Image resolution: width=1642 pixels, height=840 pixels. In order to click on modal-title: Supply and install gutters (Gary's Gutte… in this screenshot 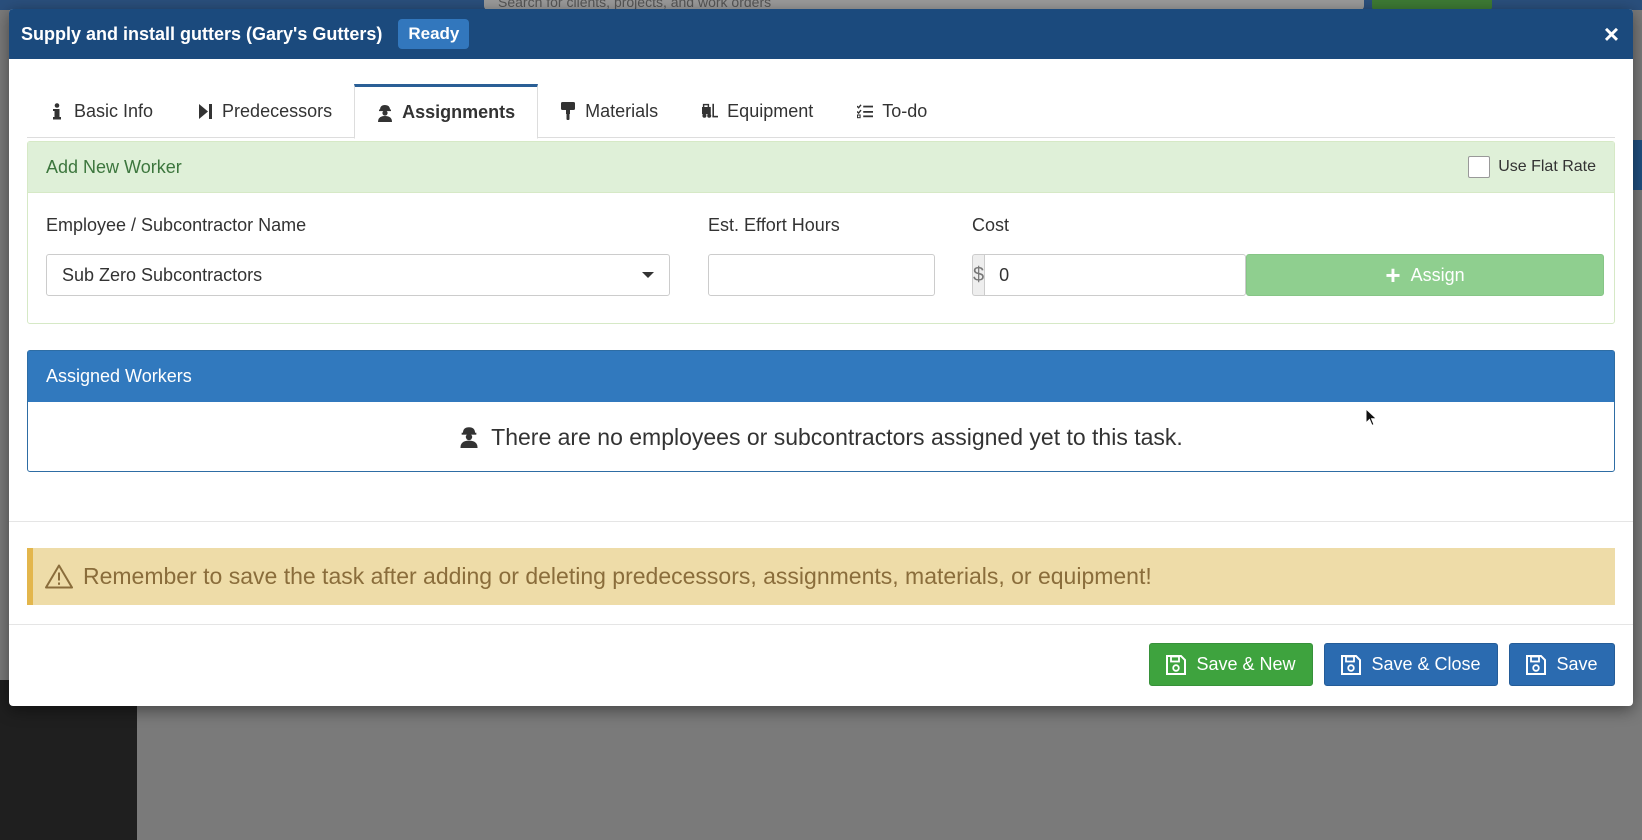, I will do `click(202, 33)`.